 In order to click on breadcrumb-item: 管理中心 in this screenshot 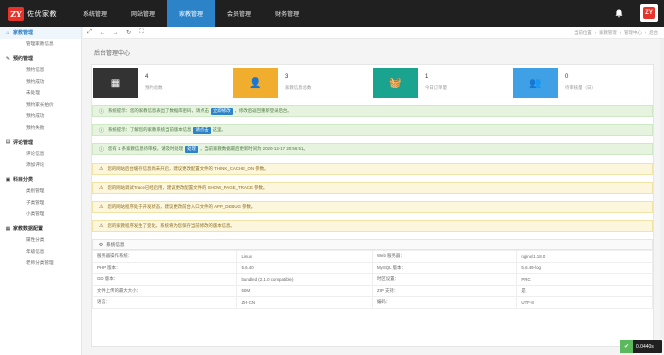, I will do `click(633, 33)`.